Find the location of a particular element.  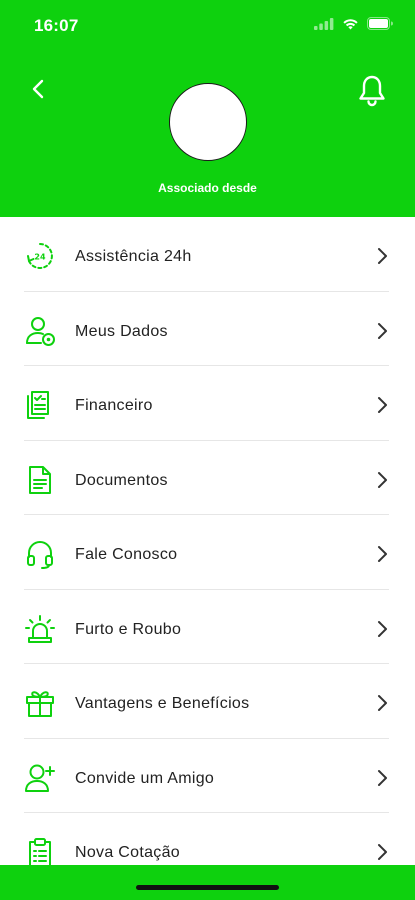

signal-icon is located at coordinates (324, 23).